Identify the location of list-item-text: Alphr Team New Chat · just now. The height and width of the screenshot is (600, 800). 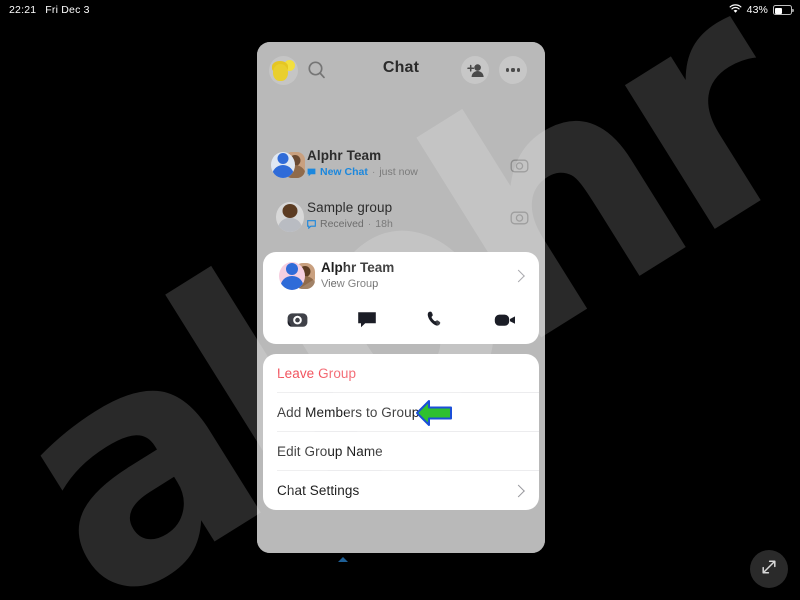
(362, 163).